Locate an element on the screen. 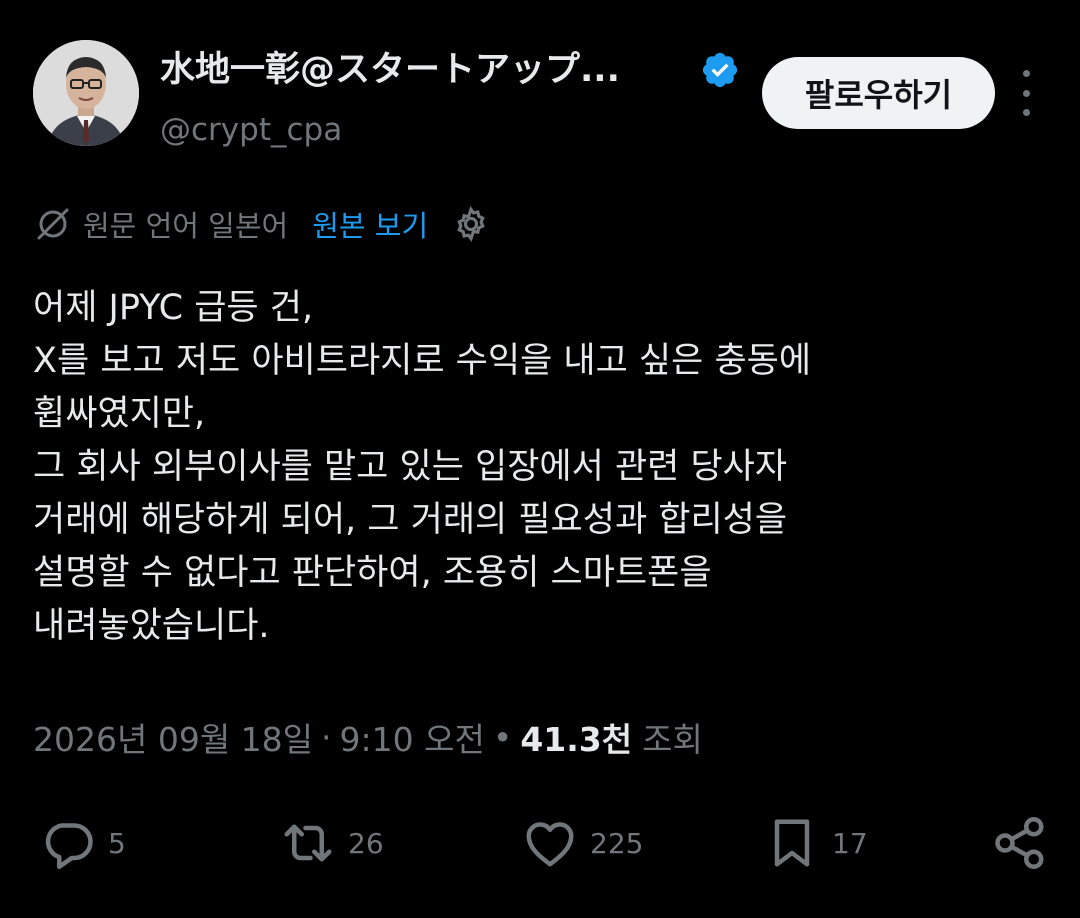 The width and height of the screenshot is (1080, 918). tweet-date: 2026년 09월 18일 is located at coordinates (173, 737).